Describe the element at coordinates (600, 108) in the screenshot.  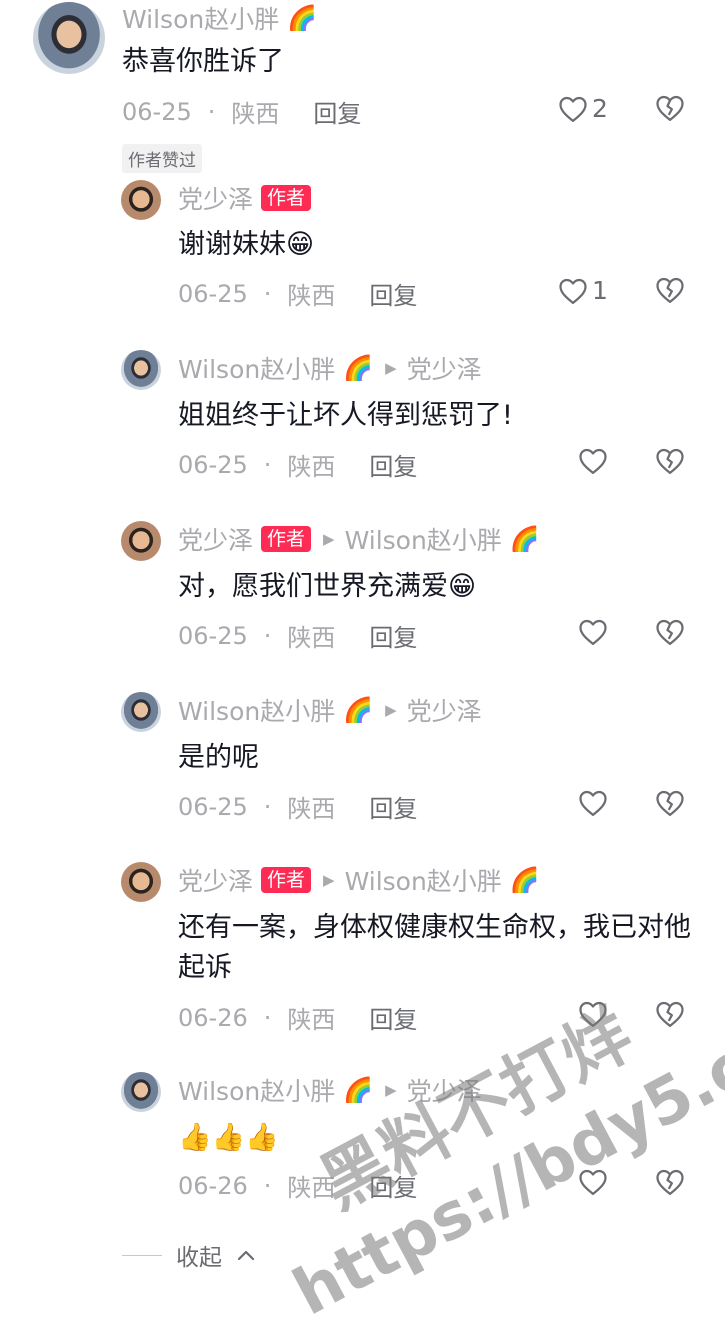
I see `like-count: 2` at that location.